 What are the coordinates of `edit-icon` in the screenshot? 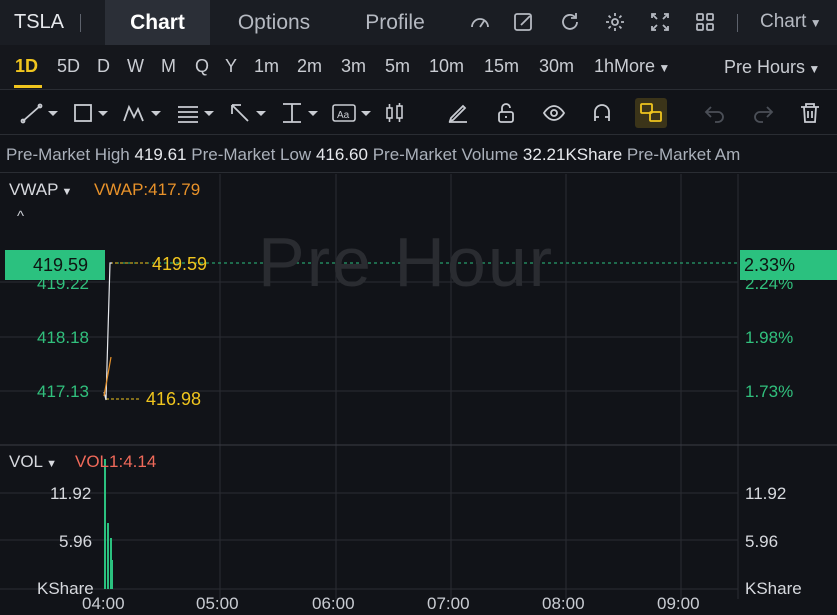 It's located at (524, 22).